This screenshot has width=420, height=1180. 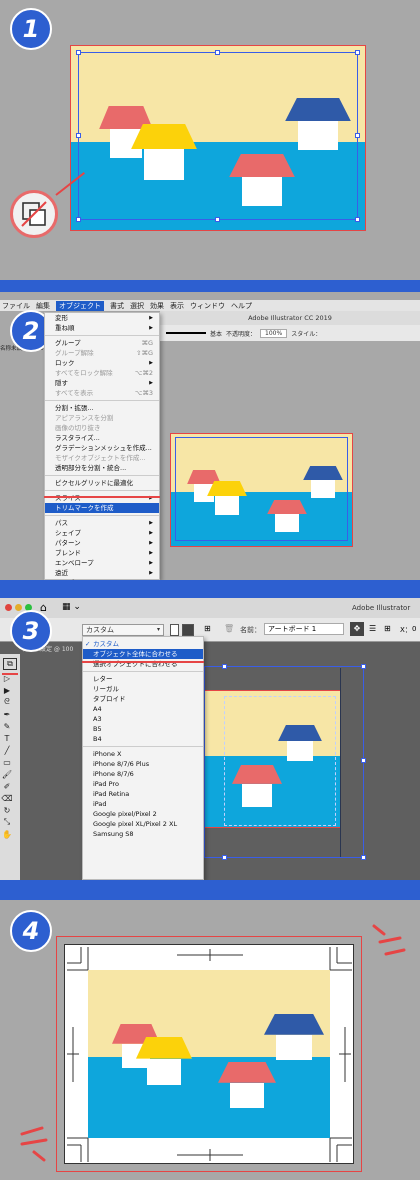 What do you see at coordinates (7, 726) in the screenshot?
I see `curvature-icon: ✎` at bounding box center [7, 726].